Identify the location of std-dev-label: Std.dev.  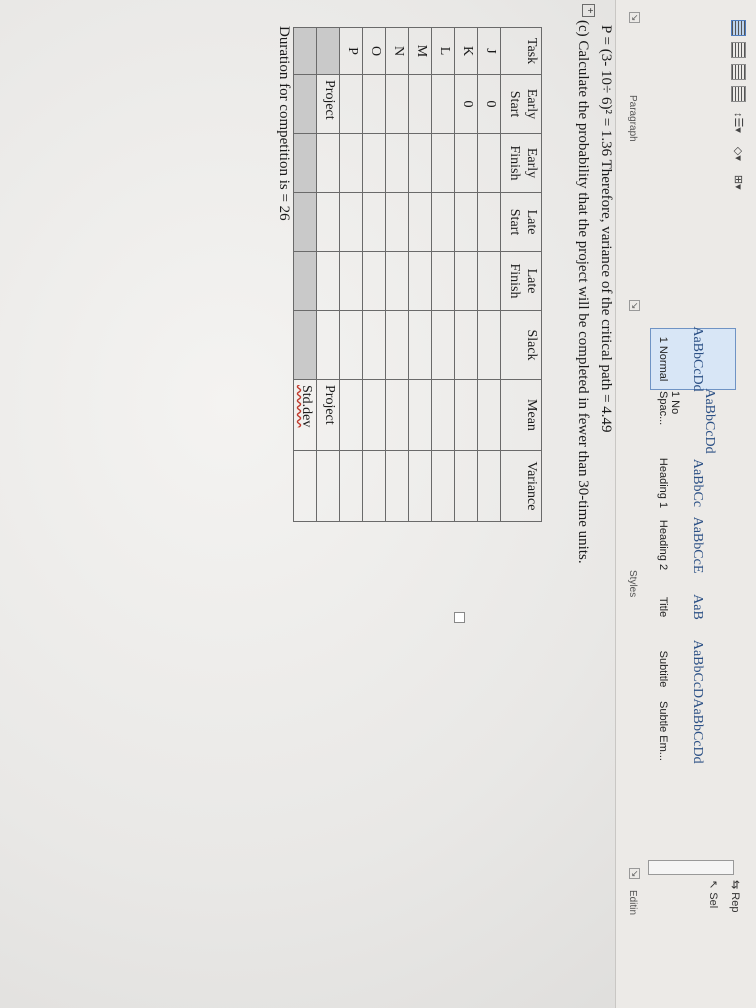
(305, 415).